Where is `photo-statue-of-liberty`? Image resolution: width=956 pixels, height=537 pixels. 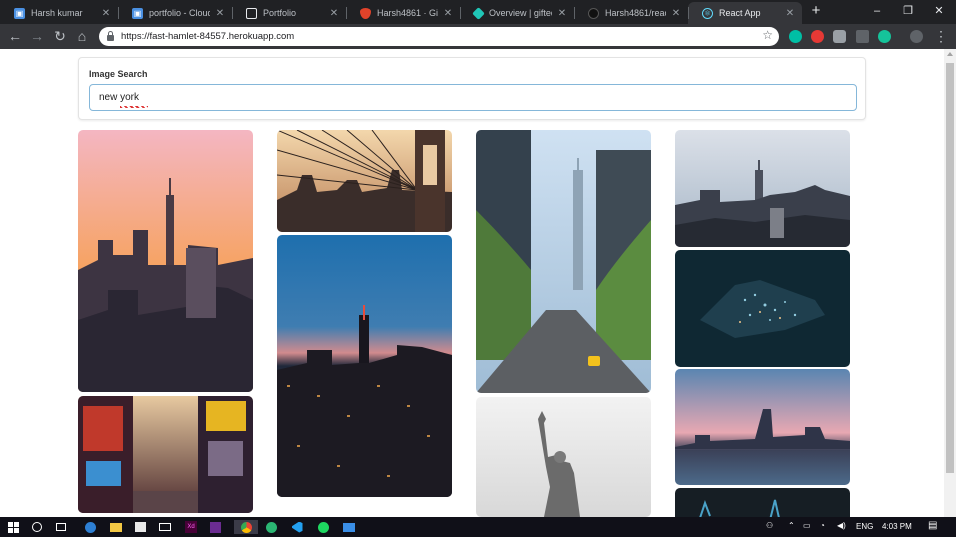
photo-statue-of-liberty is located at coordinates (563, 457).